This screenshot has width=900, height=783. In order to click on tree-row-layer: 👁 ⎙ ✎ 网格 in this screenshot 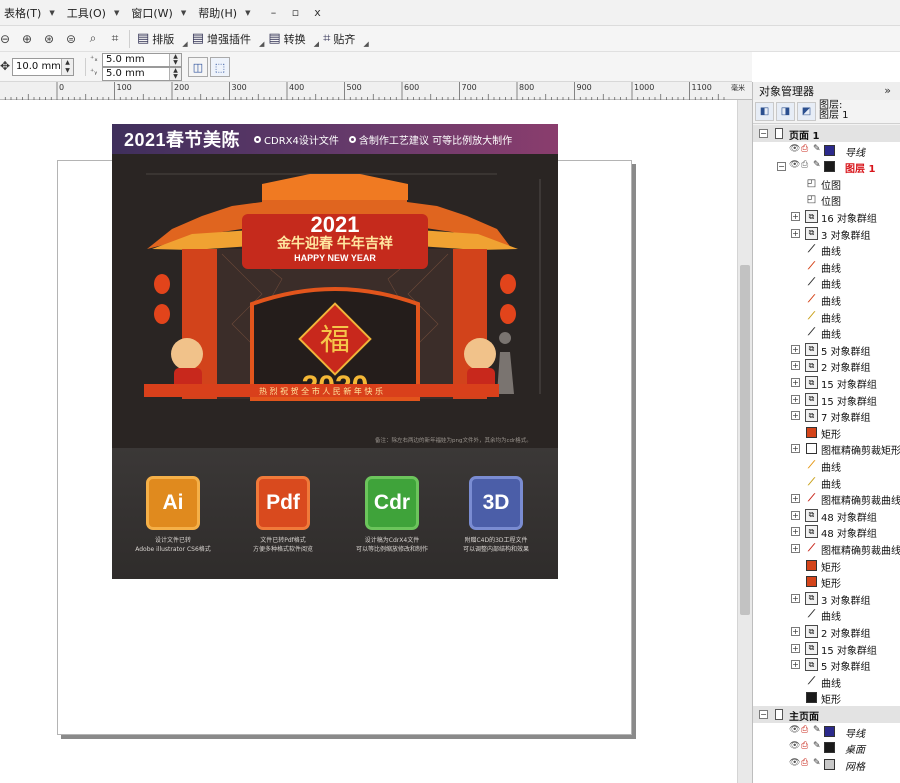, I will do `click(826, 764)`.